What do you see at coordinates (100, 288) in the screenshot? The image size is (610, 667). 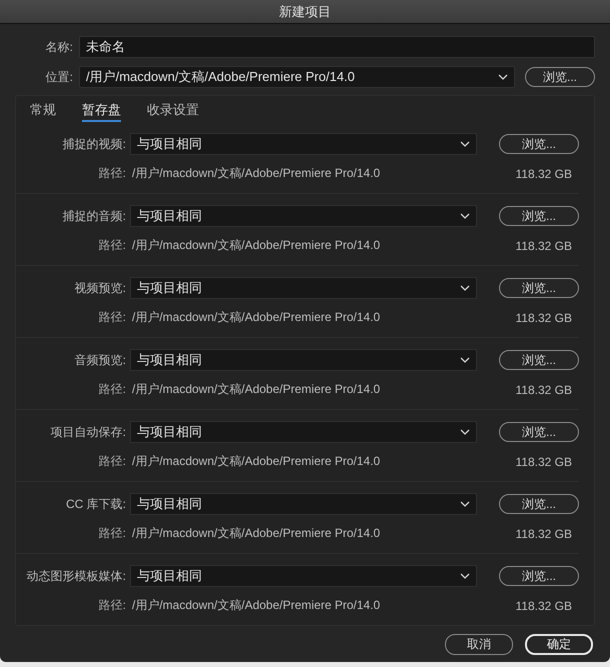 I see `field-label: 视频预览:` at bounding box center [100, 288].